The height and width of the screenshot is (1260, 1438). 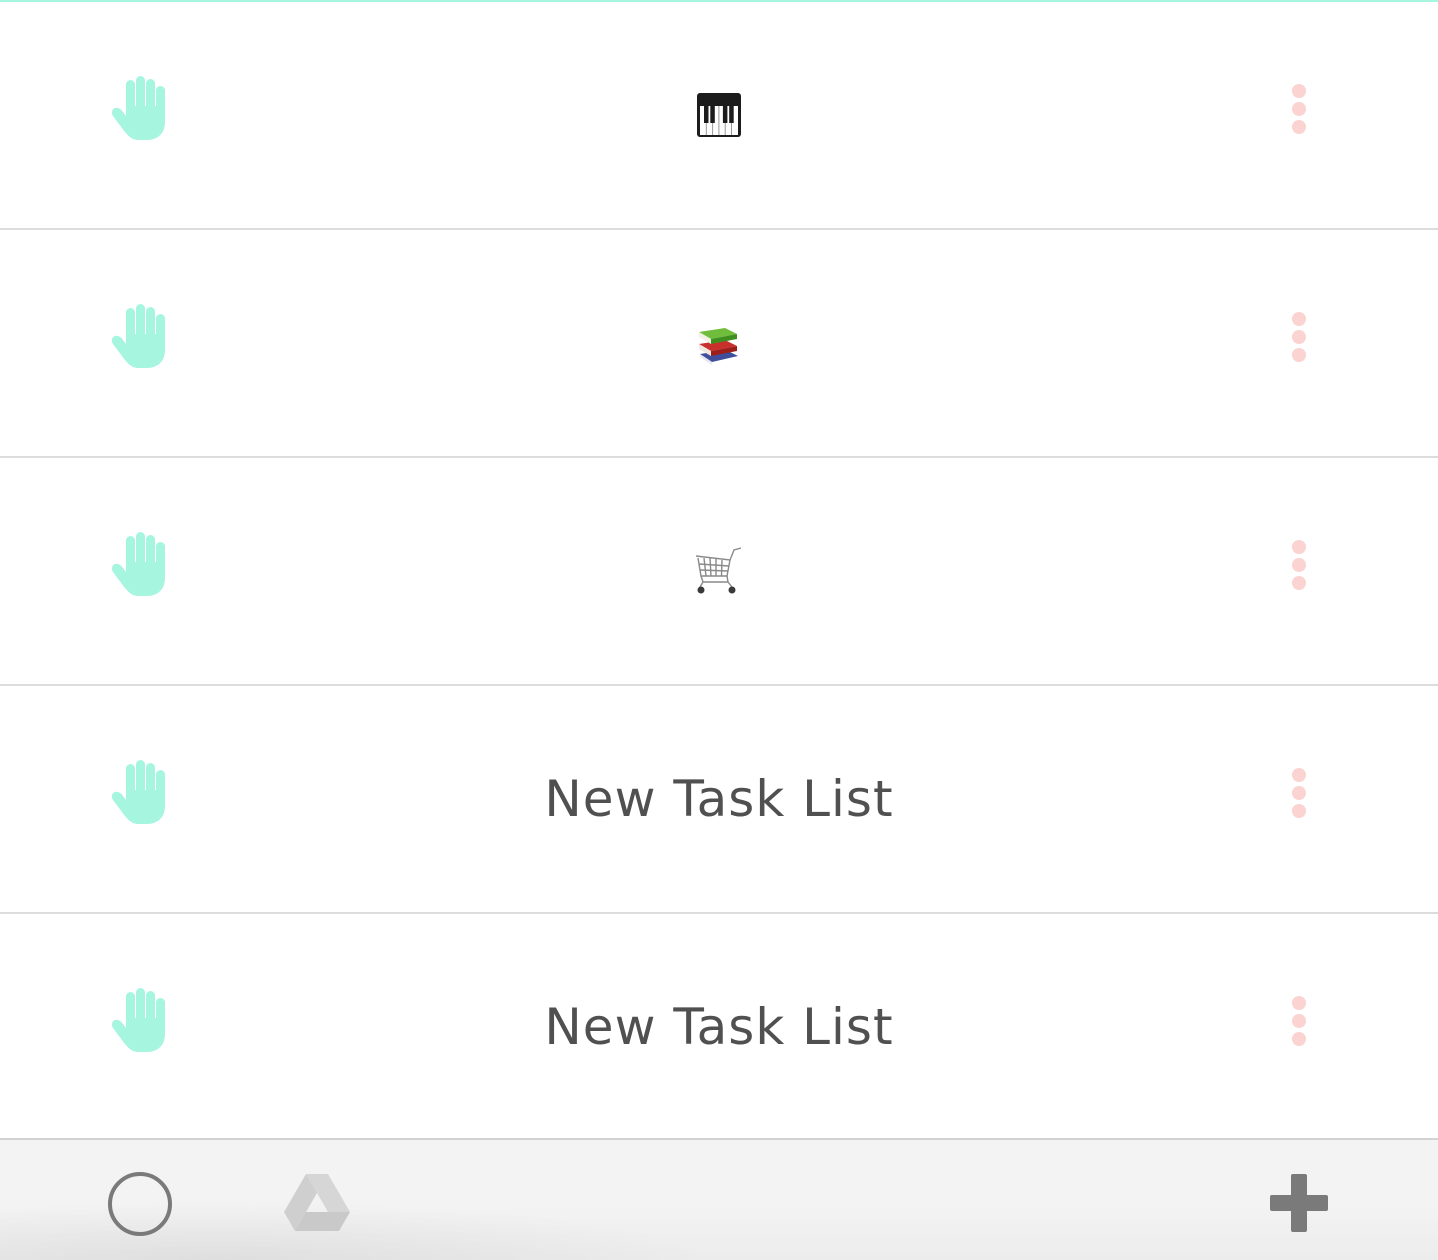 I want to click on piano-keyboard-icon, so click(x=719, y=115).